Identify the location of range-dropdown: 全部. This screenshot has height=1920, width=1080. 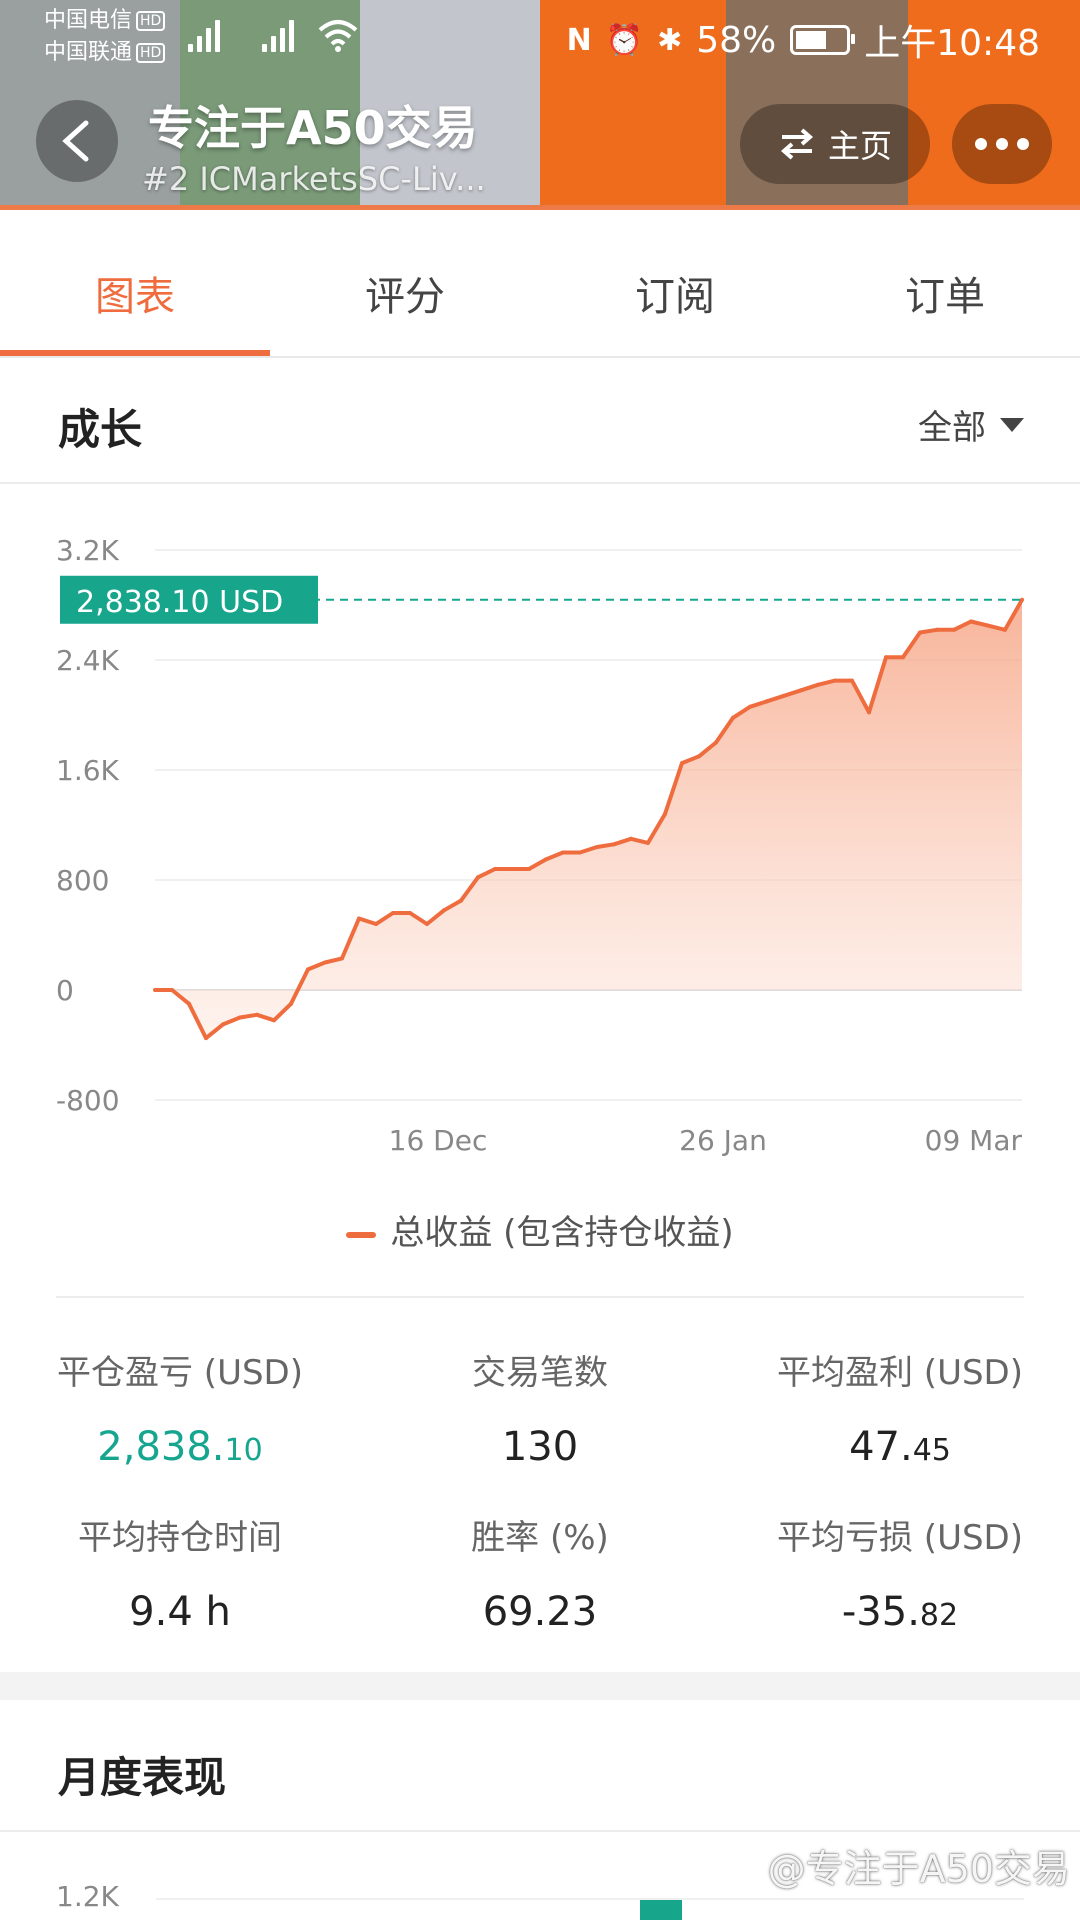
(971, 424).